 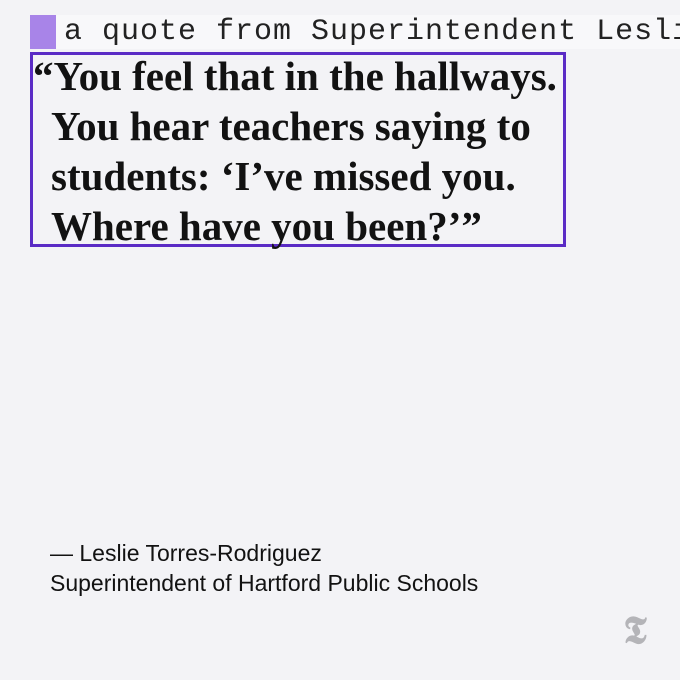 I want to click on caption-text: a quote from Superintendent Leslie, so click(x=372, y=32).